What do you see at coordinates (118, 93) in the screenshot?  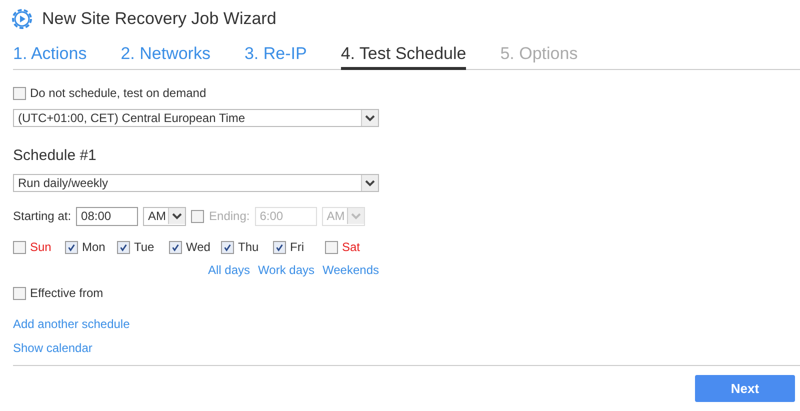 I see `checkbox-label: Do not schedule, test on demand` at bounding box center [118, 93].